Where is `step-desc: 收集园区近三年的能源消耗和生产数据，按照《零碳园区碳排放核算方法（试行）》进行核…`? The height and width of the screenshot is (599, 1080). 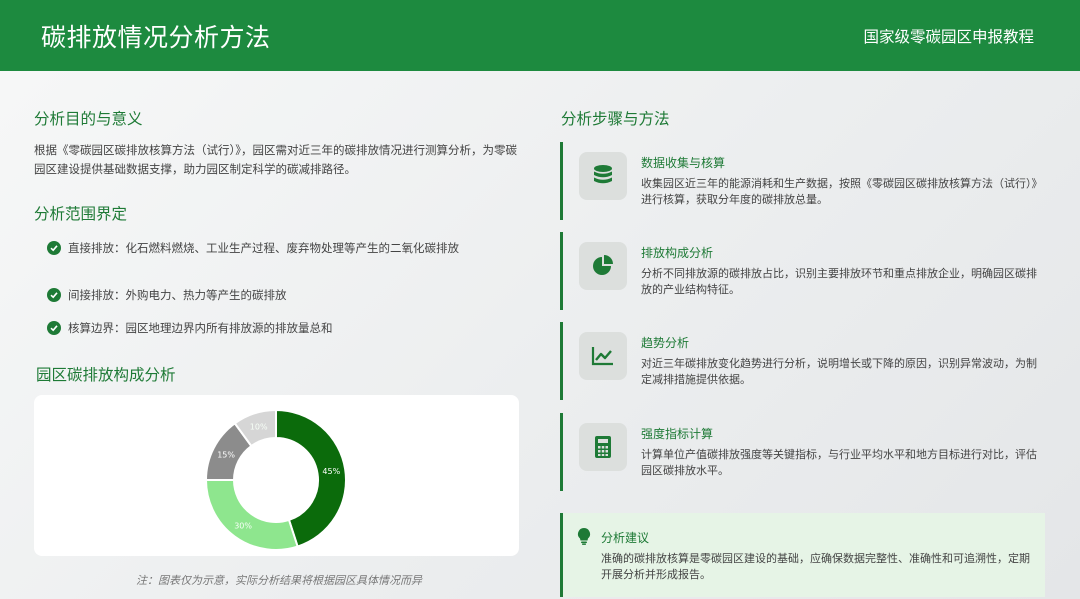 step-desc: 收集园区近三年的能源消耗和生产数据，按照《零碳园区碳排放核算方法（试行）》进行核… is located at coordinates (839, 191).